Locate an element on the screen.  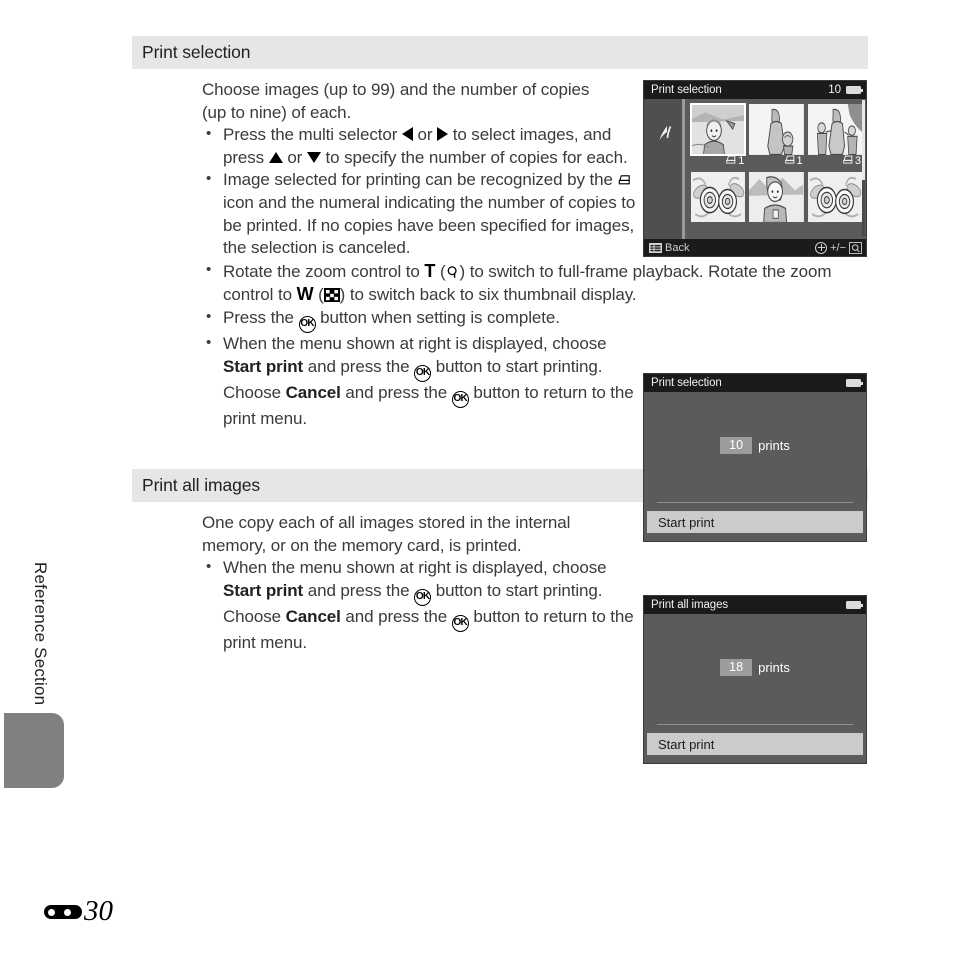
back-label: Back is located at coordinates (677, 247).